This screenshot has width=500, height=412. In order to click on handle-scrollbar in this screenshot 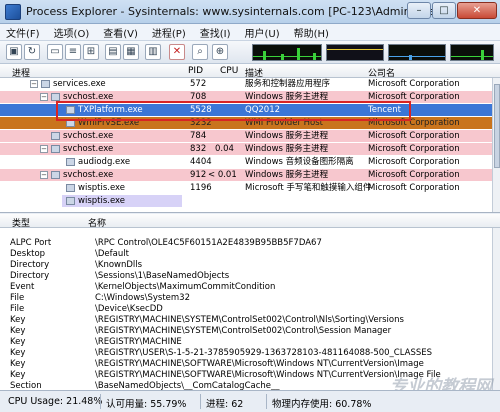, I will do `click(496, 309)`.